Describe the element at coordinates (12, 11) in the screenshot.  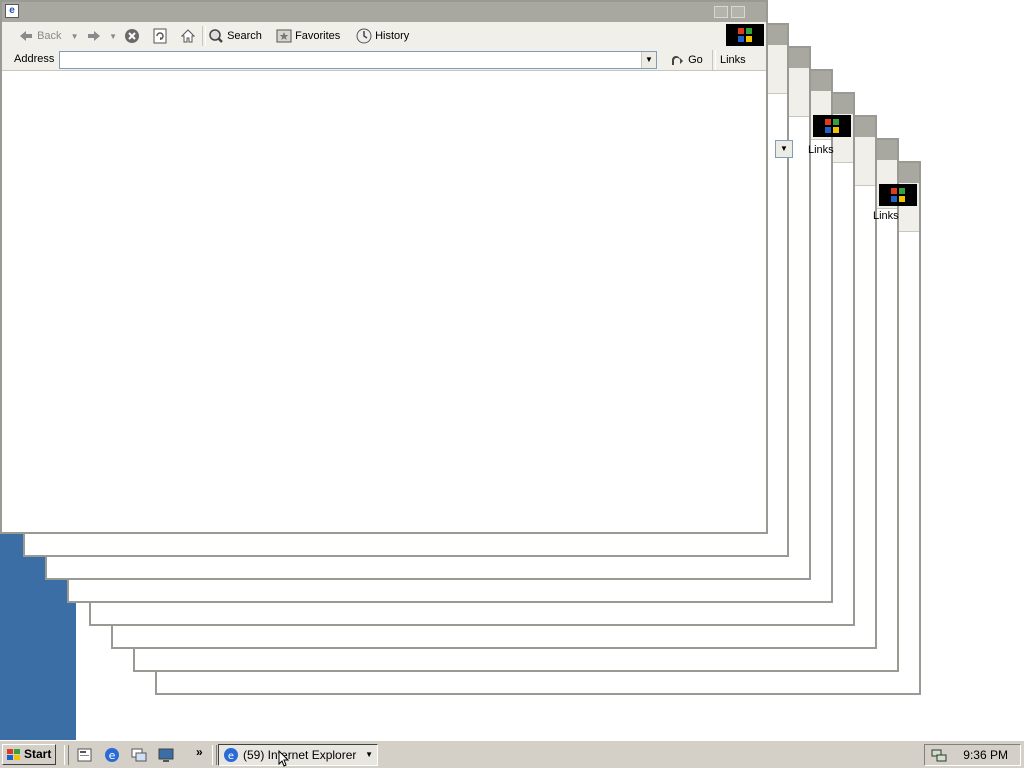
I see `ie-title-icon: e` at that location.